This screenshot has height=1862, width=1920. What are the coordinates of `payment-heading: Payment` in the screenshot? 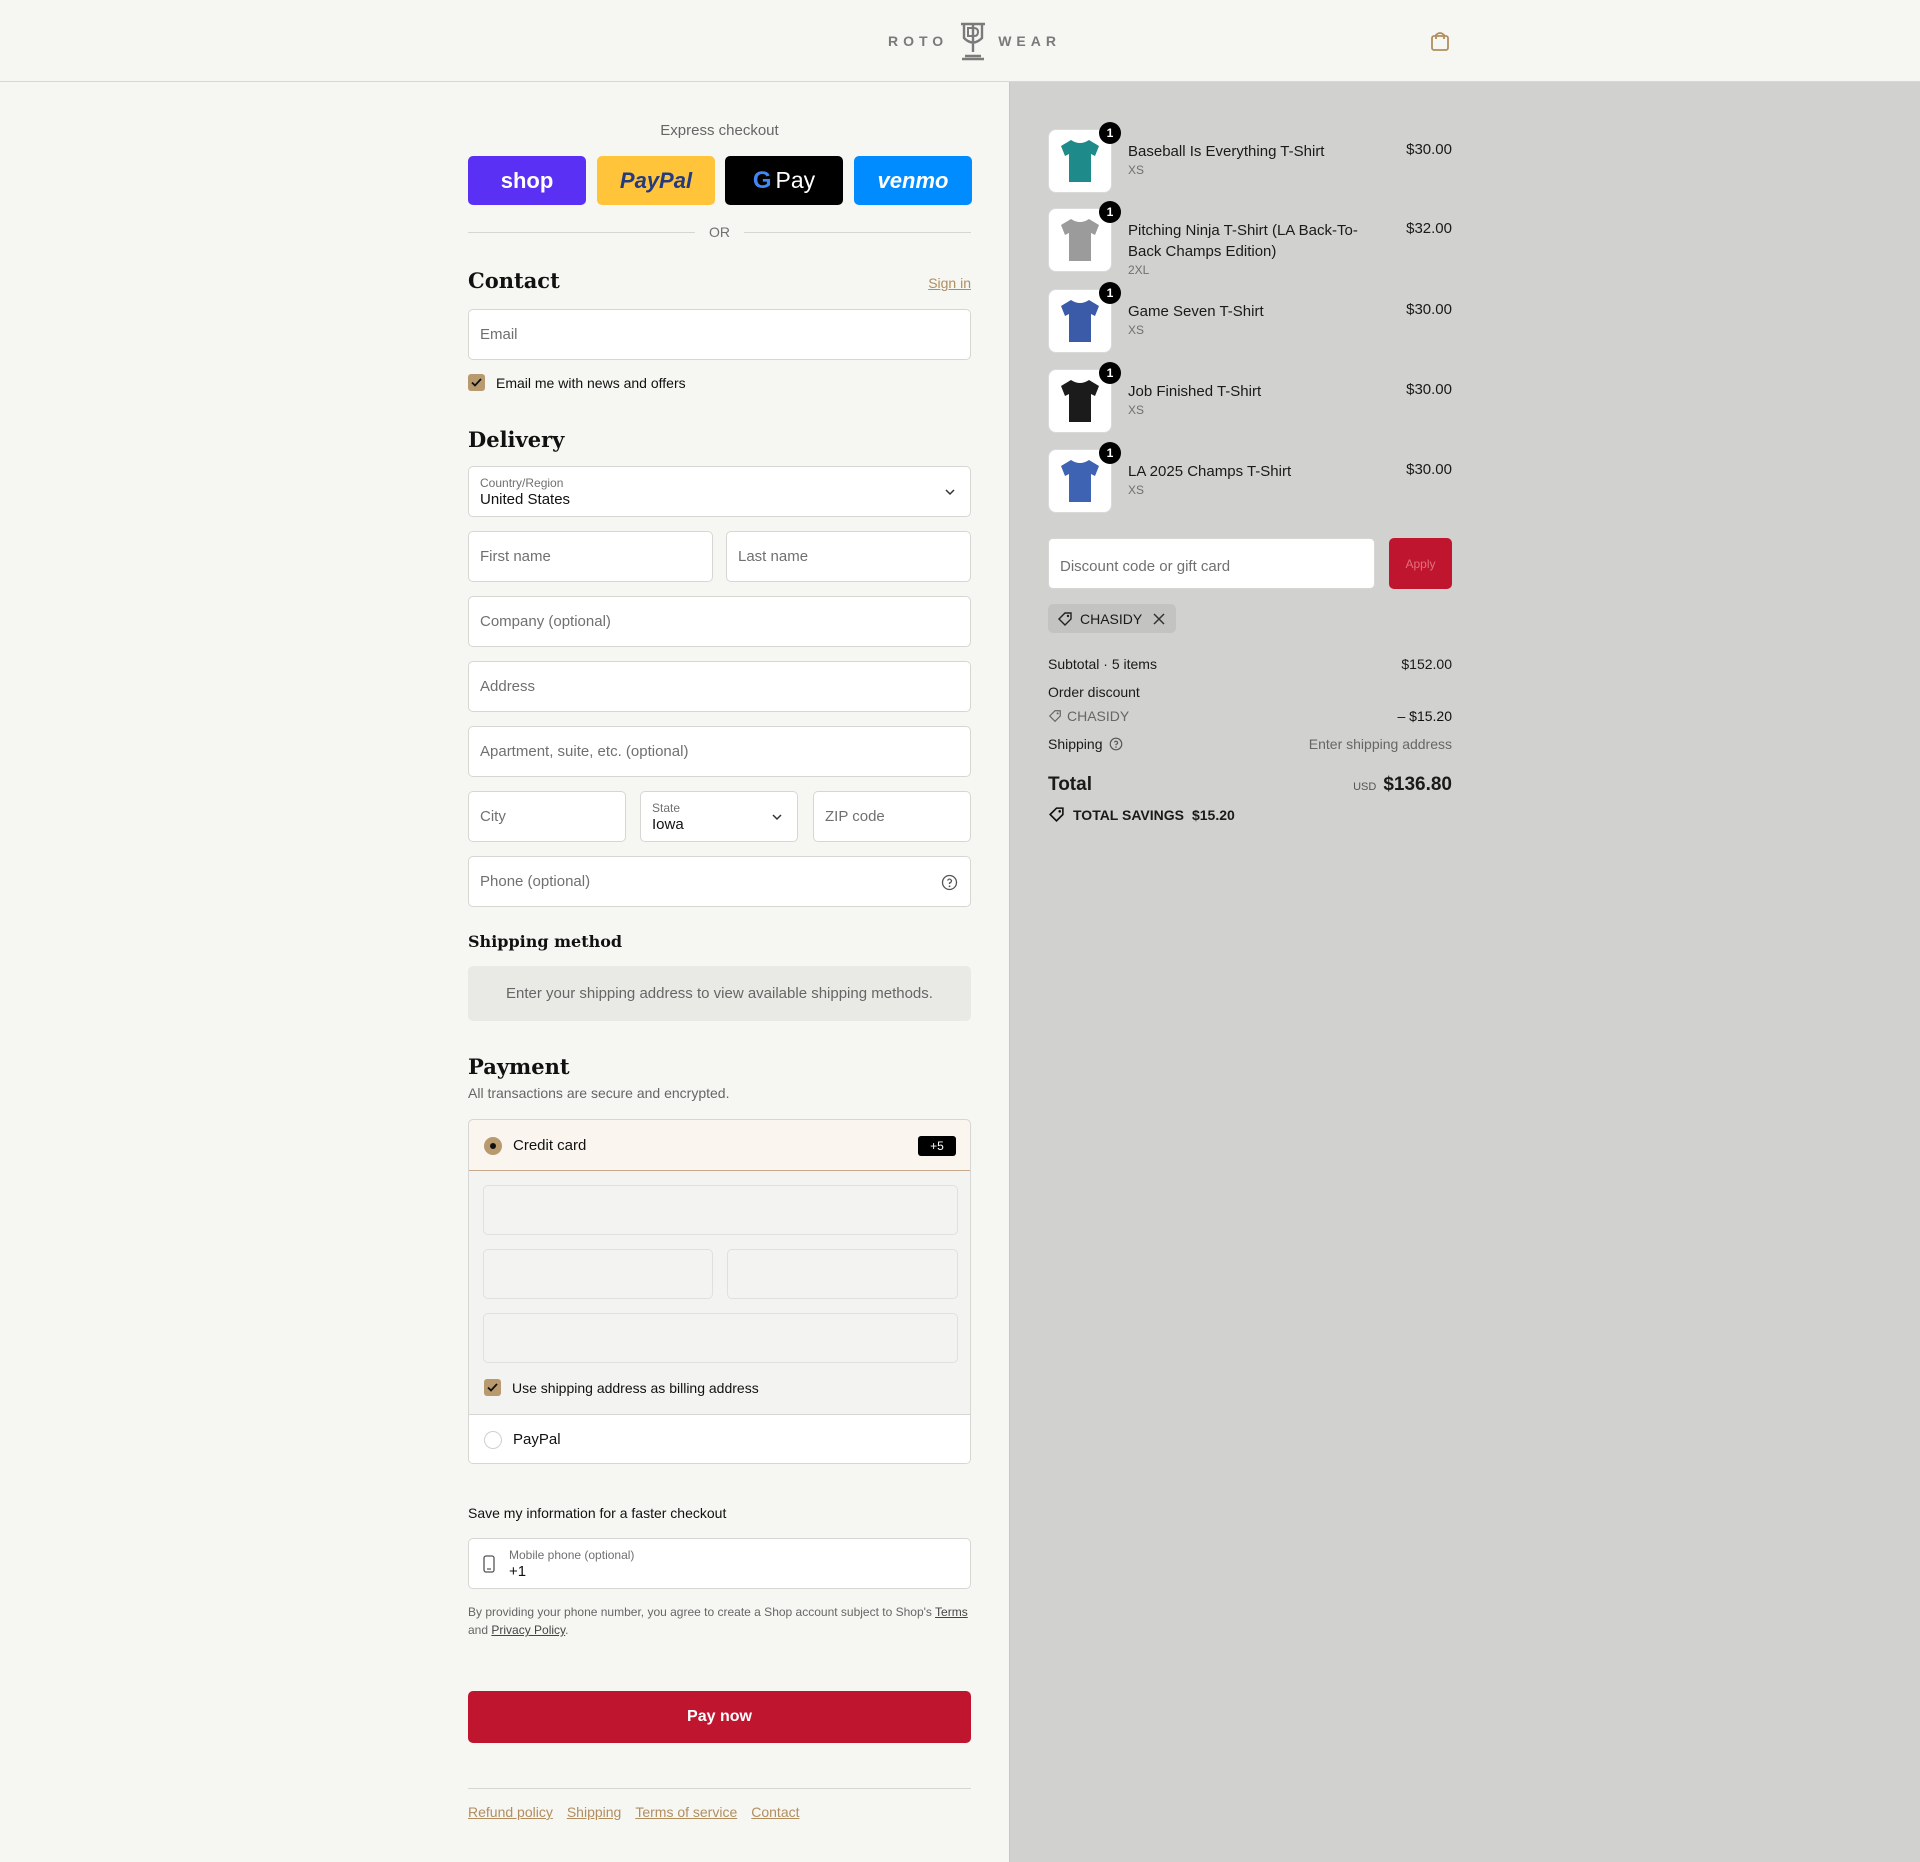 It's located at (519, 1066).